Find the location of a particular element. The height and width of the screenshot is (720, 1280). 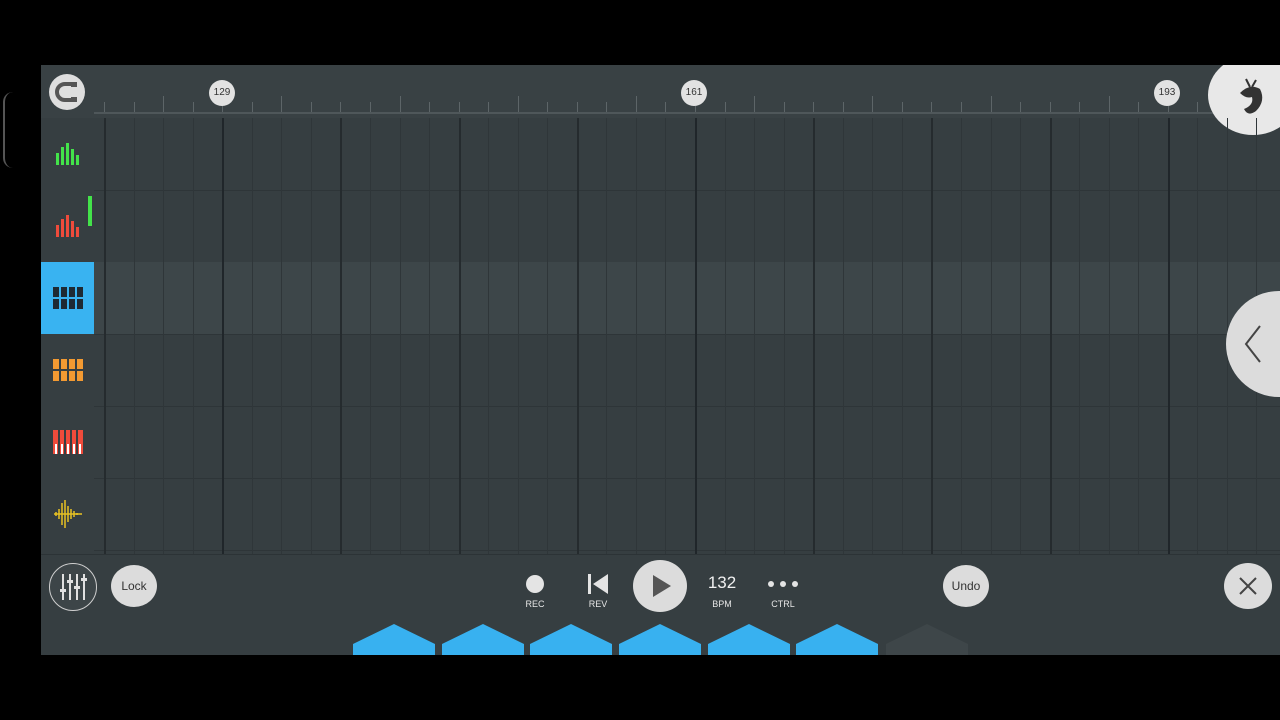

track-step-sequencer-orange is located at coordinates (67, 370).